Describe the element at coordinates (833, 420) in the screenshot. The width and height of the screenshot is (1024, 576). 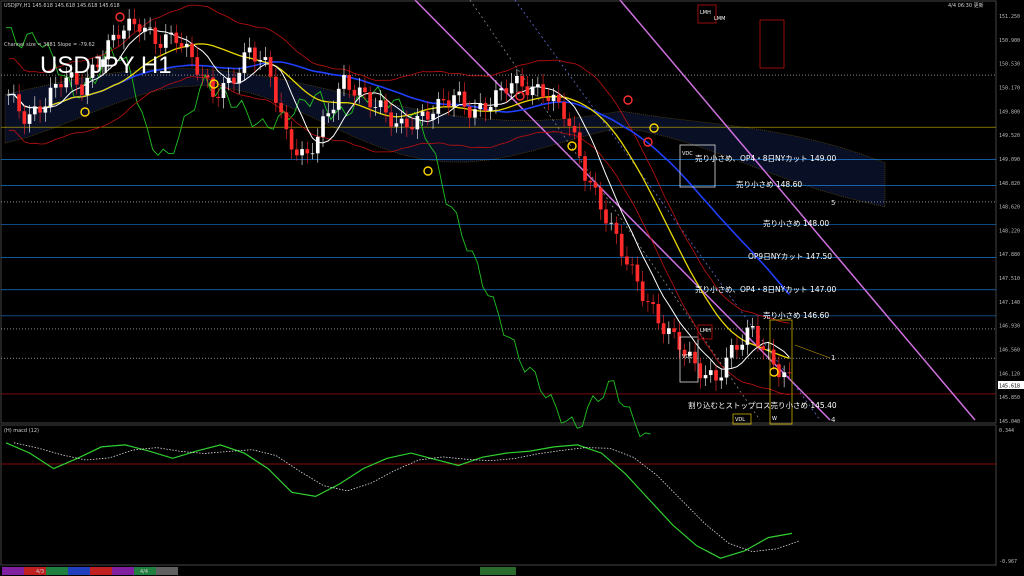
I see `wave-label-4: 4` at that location.